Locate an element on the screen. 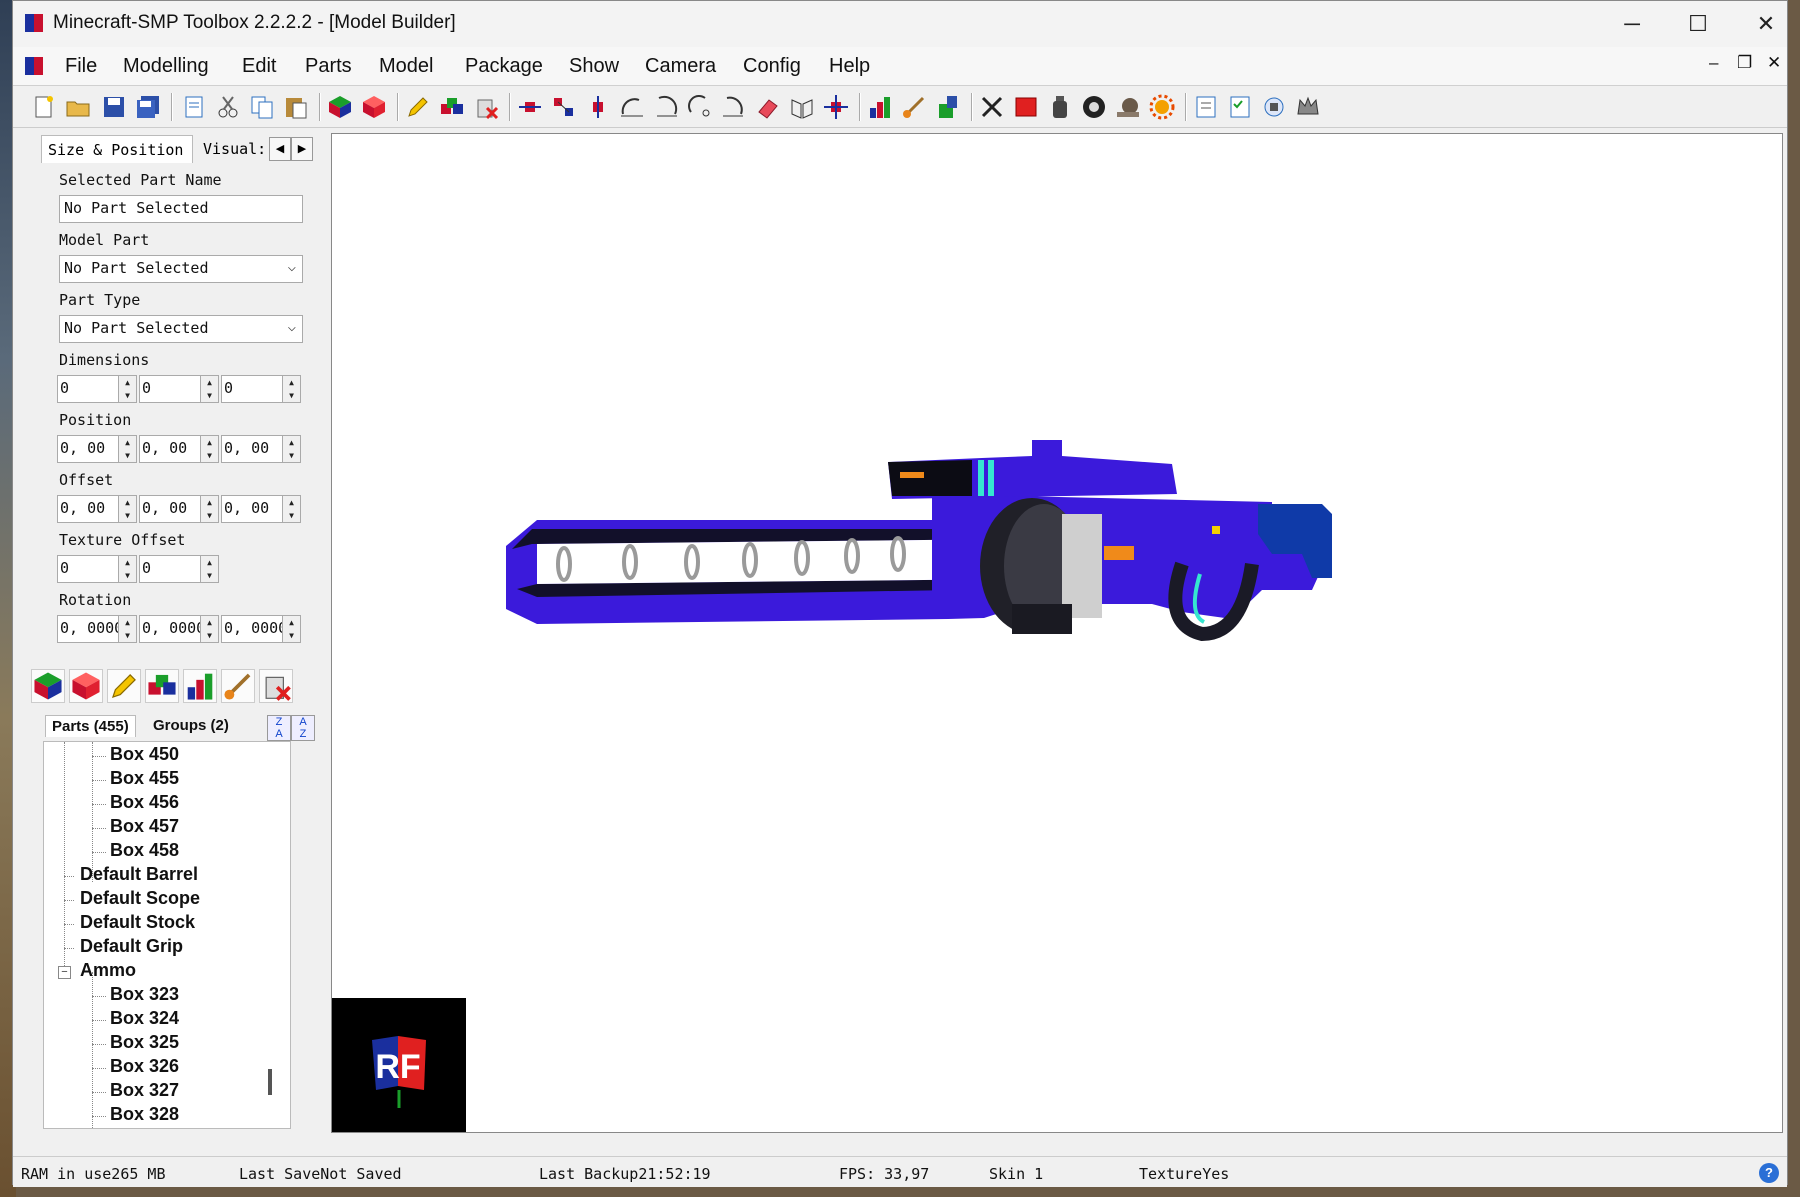 The width and height of the screenshot is (1800, 1197). cross-icon is located at coordinates (992, 107).